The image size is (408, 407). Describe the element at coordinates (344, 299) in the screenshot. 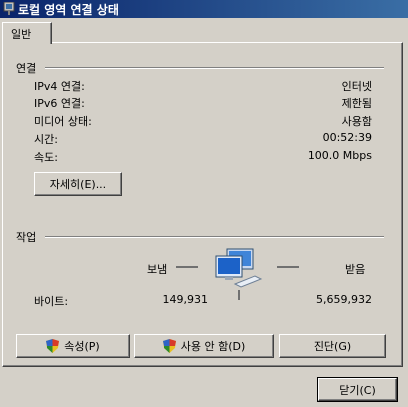

I see `bytes-received-value: 5,659,932` at that location.